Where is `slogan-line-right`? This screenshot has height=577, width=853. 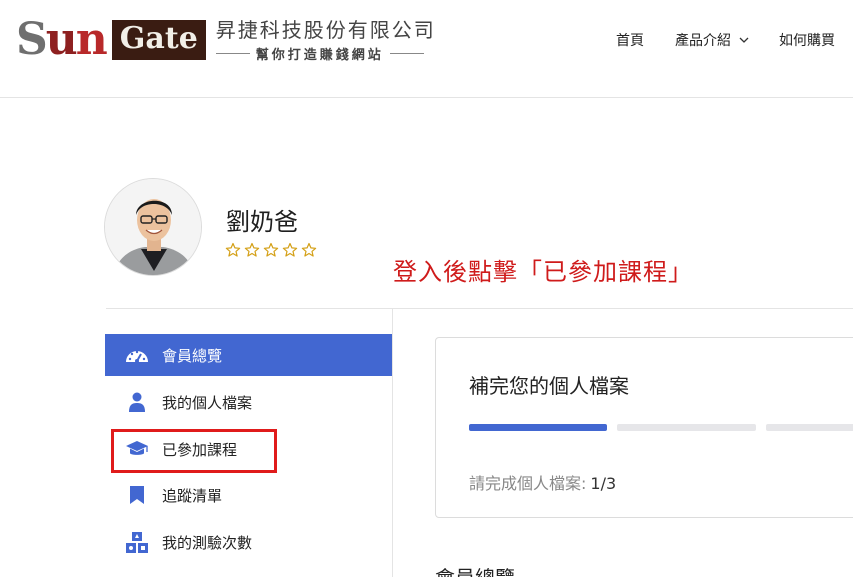 slogan-line-right is located at coordinates (406, 53).